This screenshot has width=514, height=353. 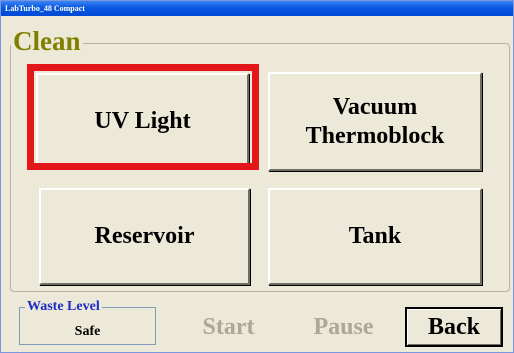 I want to click on waste-level-value: Safe, so click(x=87, y=331).